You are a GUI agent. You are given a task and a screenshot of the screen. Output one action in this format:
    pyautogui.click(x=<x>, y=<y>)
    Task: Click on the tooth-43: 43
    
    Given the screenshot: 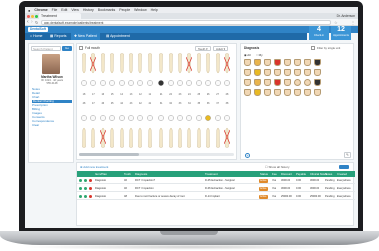 What is the action you would take?
    pyautogui.click(x=131, y=125)
    